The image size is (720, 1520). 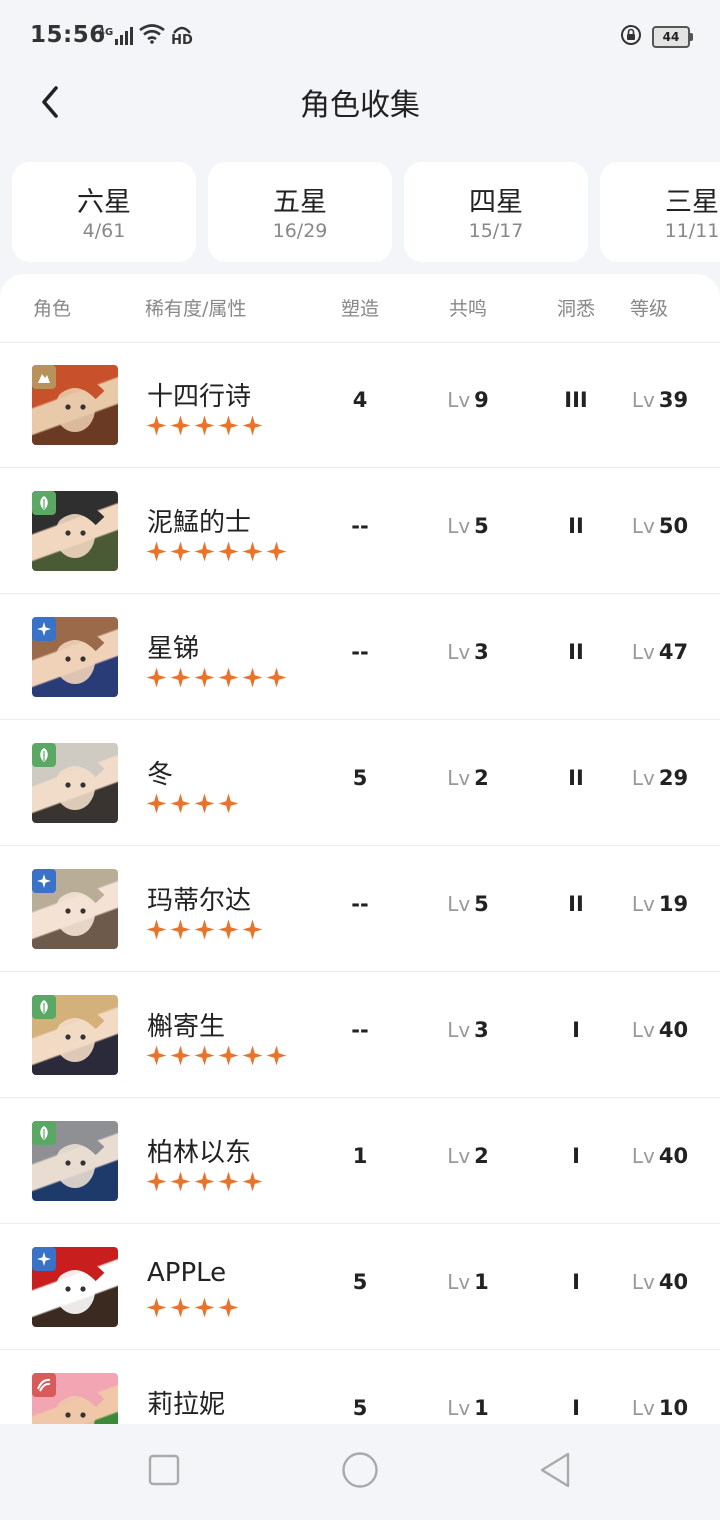 What do you see at coordinates (496, 212) in the screenshot?
I see `tab-four-star: 四星 15/17` at bounding box center [496, 212].